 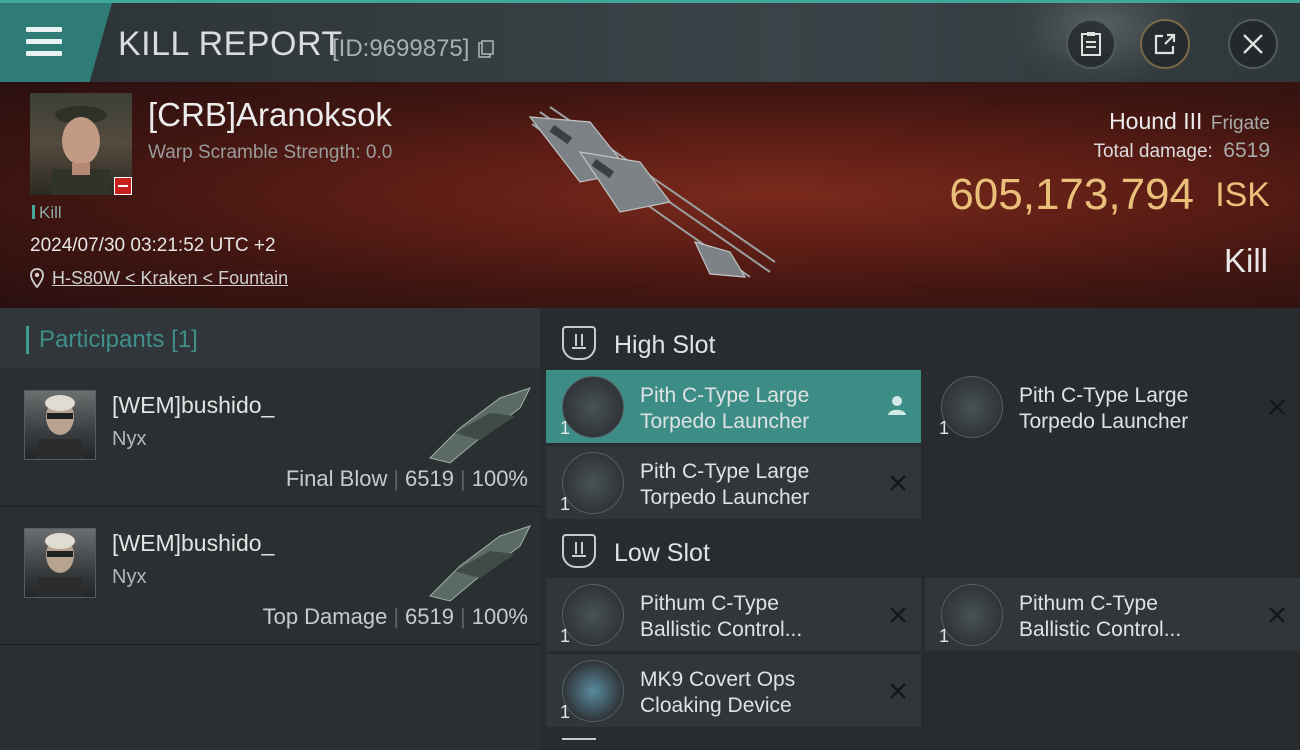 I want to click on ship-name: Hound III, so click(x=1155, y=121).